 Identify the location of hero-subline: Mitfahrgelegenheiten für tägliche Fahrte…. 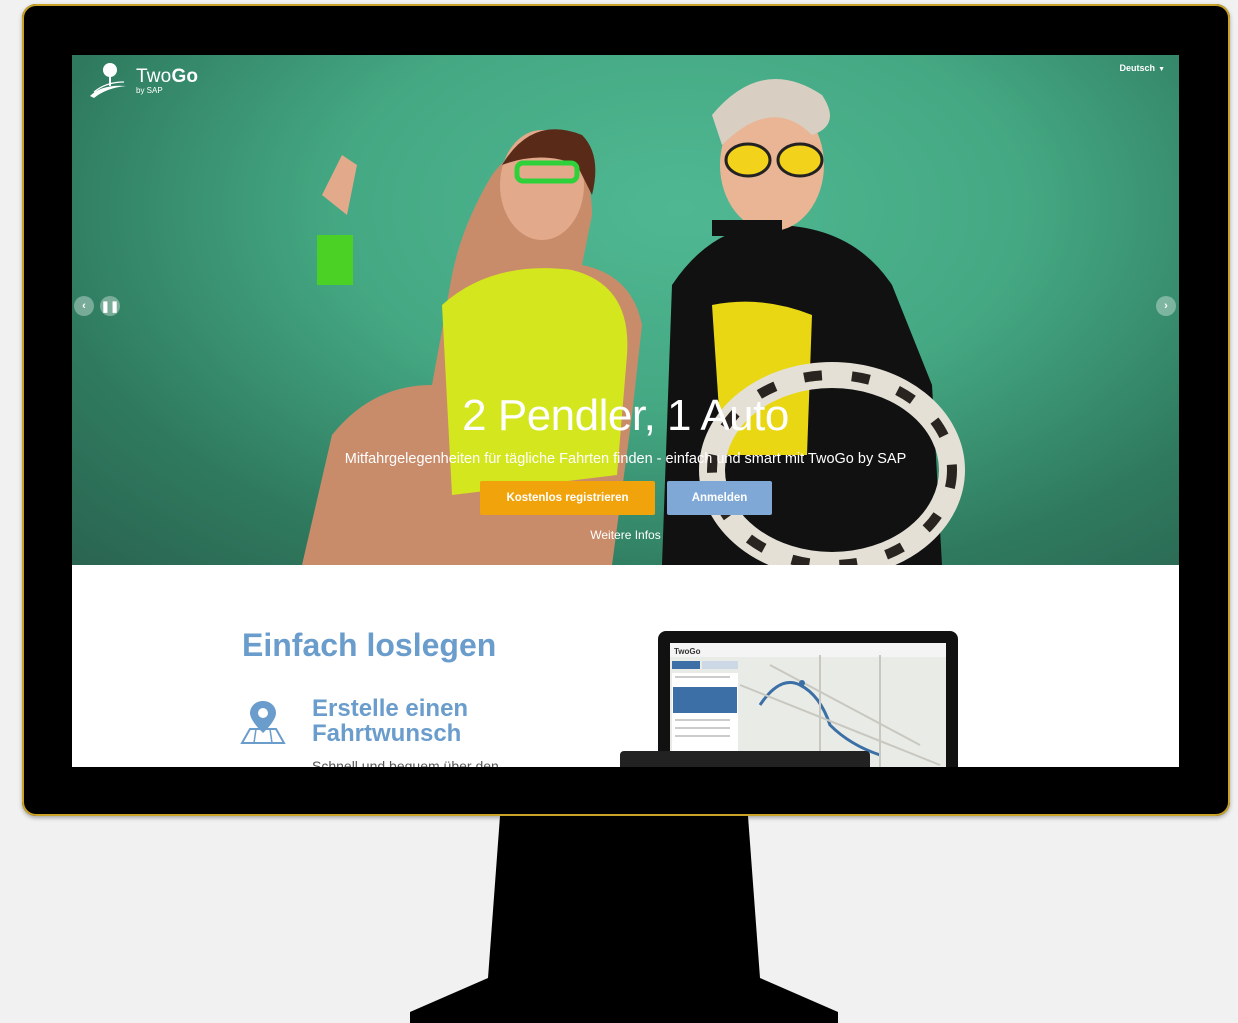
(625, 459).